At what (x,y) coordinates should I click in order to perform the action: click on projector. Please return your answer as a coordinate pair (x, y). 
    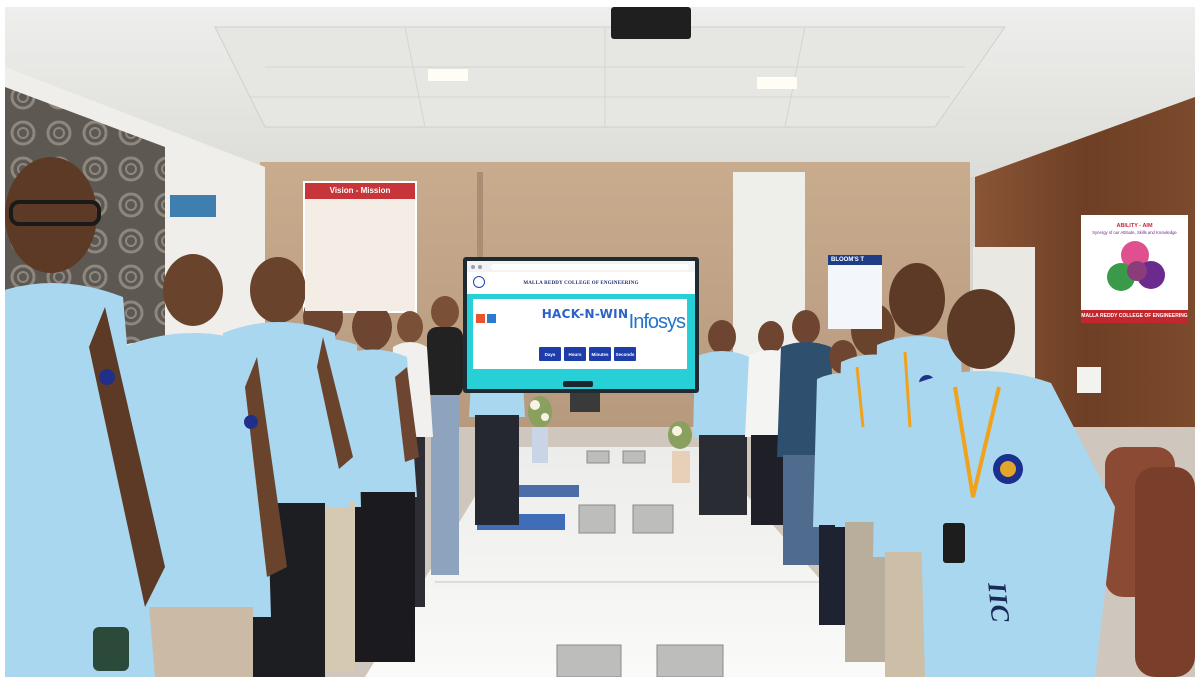
    Looking at the image, I should click on (651, 23).